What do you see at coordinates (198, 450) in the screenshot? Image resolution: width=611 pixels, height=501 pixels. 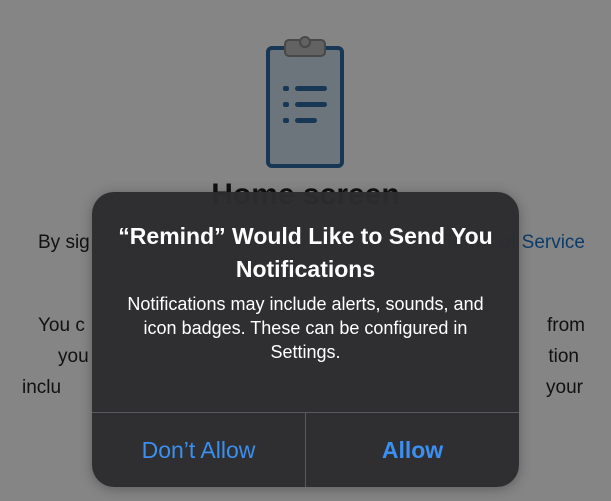 I see `dont-allow-button: Don’t Allow` at bounding box center [198, 450].